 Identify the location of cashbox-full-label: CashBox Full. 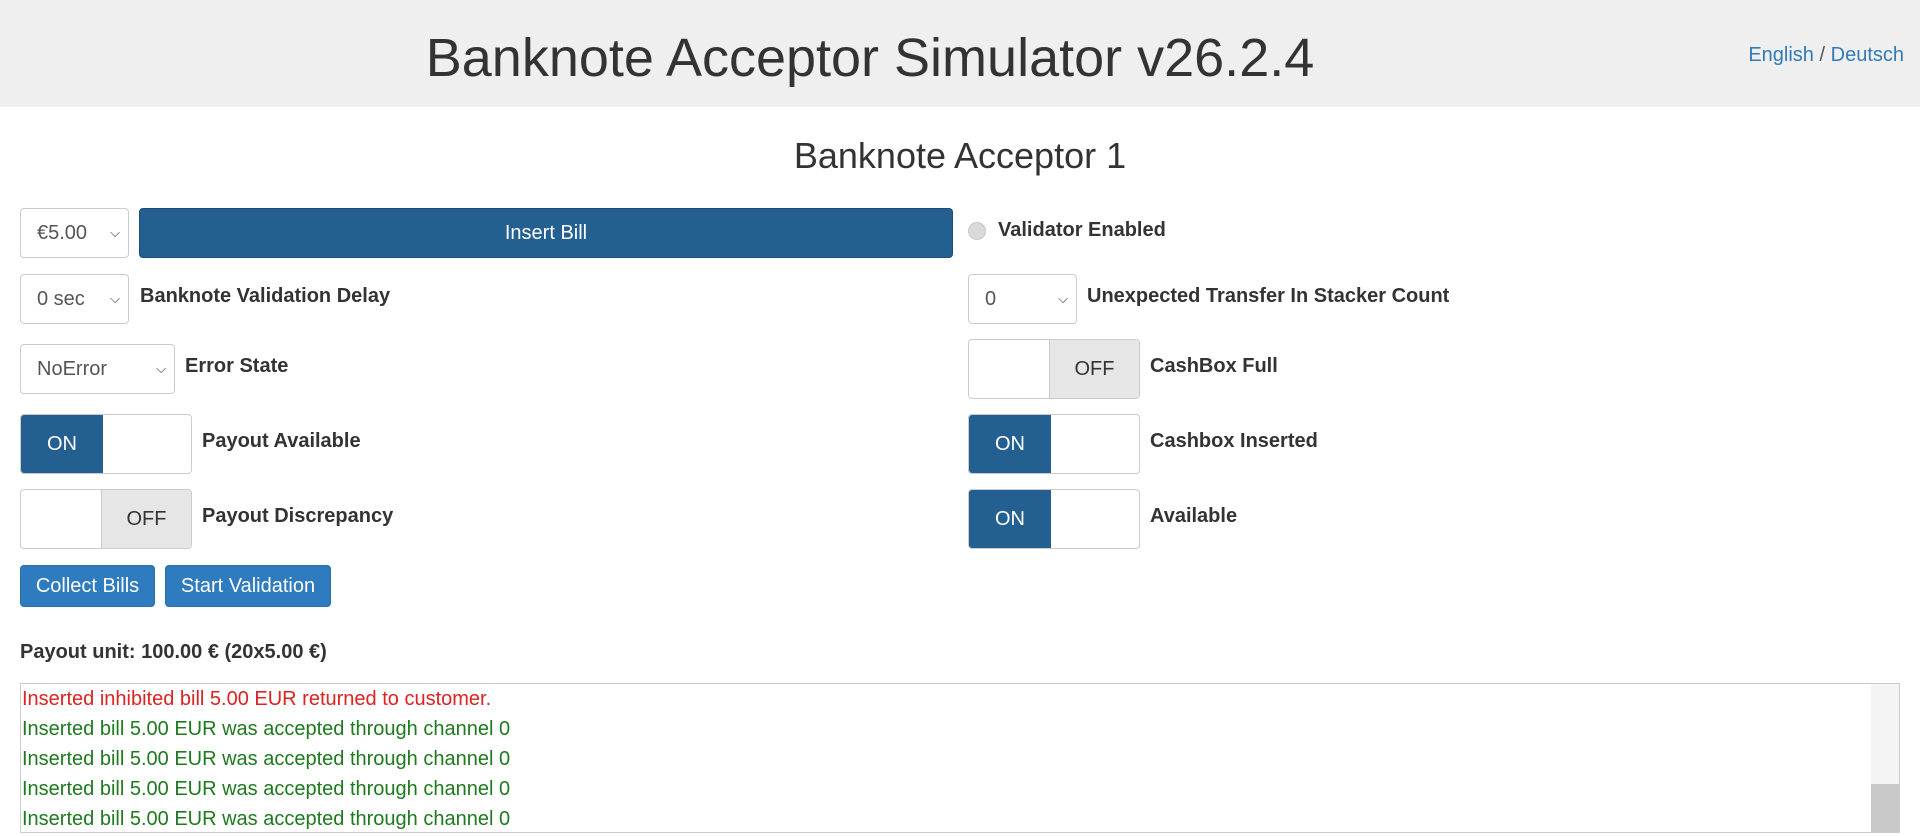
(1214, 366).